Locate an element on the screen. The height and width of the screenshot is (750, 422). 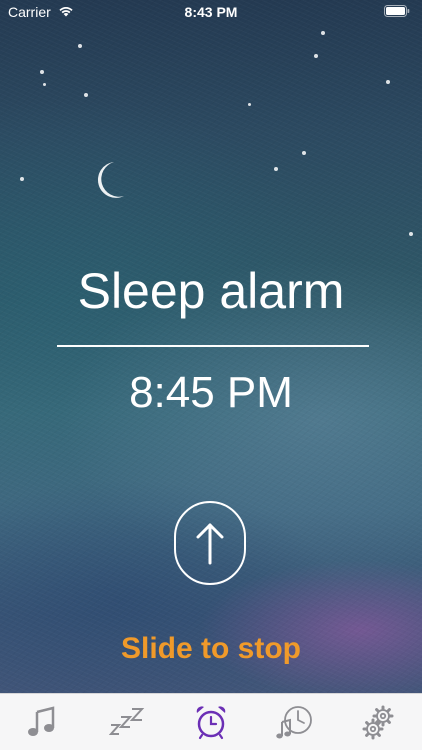
music-note-icon is located at coordinates (41, 721).